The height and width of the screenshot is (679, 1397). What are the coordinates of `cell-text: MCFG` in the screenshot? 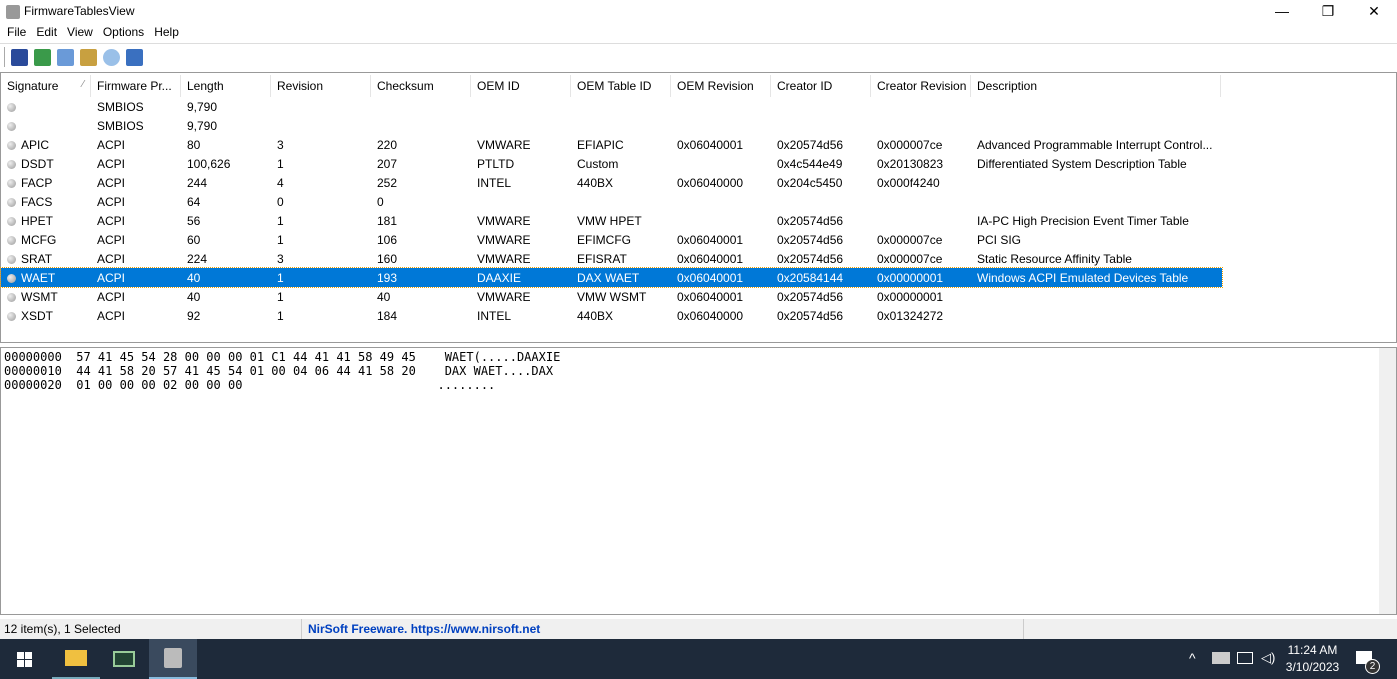 It's located at (39, 240).